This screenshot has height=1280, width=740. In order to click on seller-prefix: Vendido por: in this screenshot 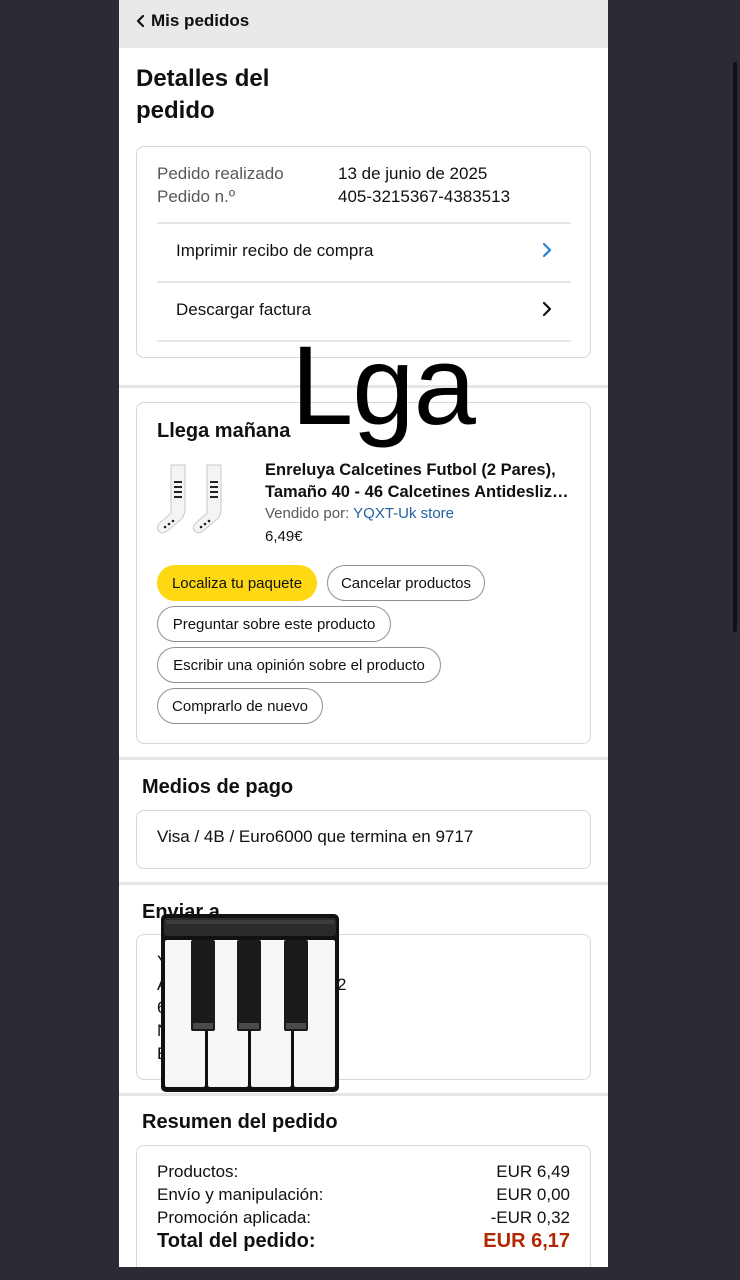, I will do `click(307, 513)`.